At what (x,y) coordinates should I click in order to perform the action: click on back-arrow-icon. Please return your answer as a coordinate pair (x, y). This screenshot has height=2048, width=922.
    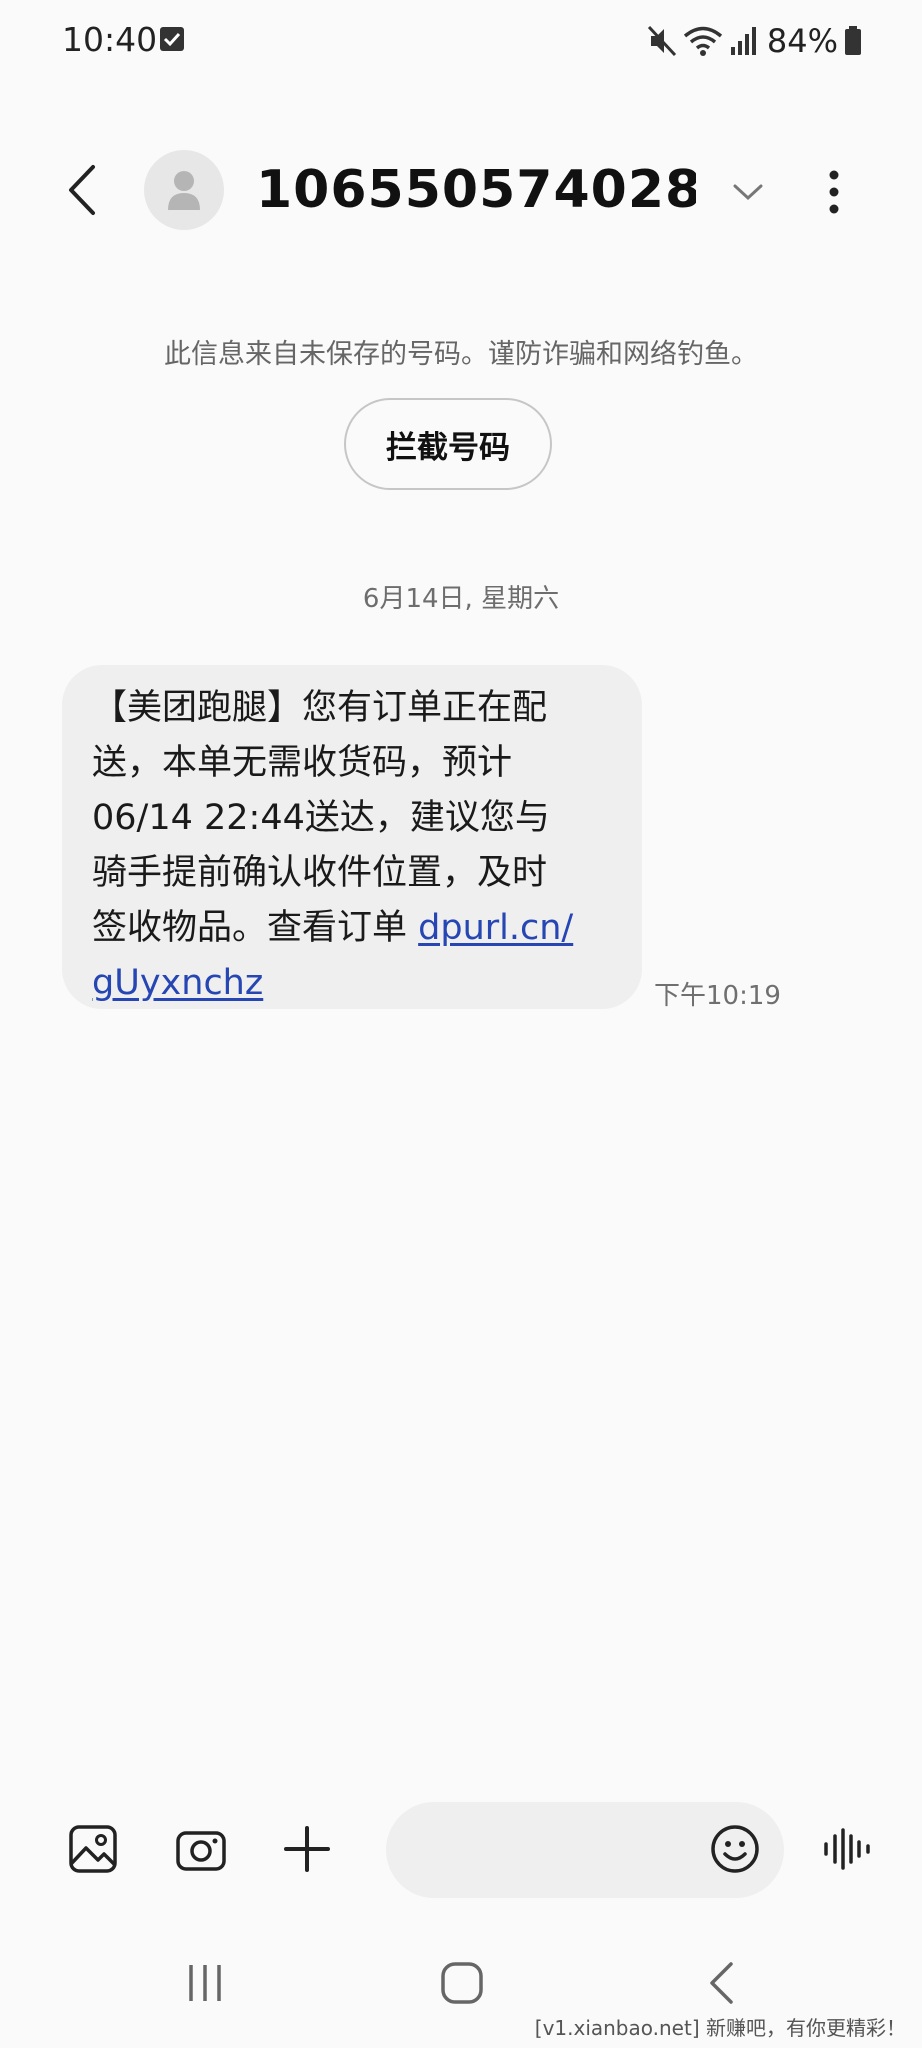
    Looking at the image, I should click on (82, 190).